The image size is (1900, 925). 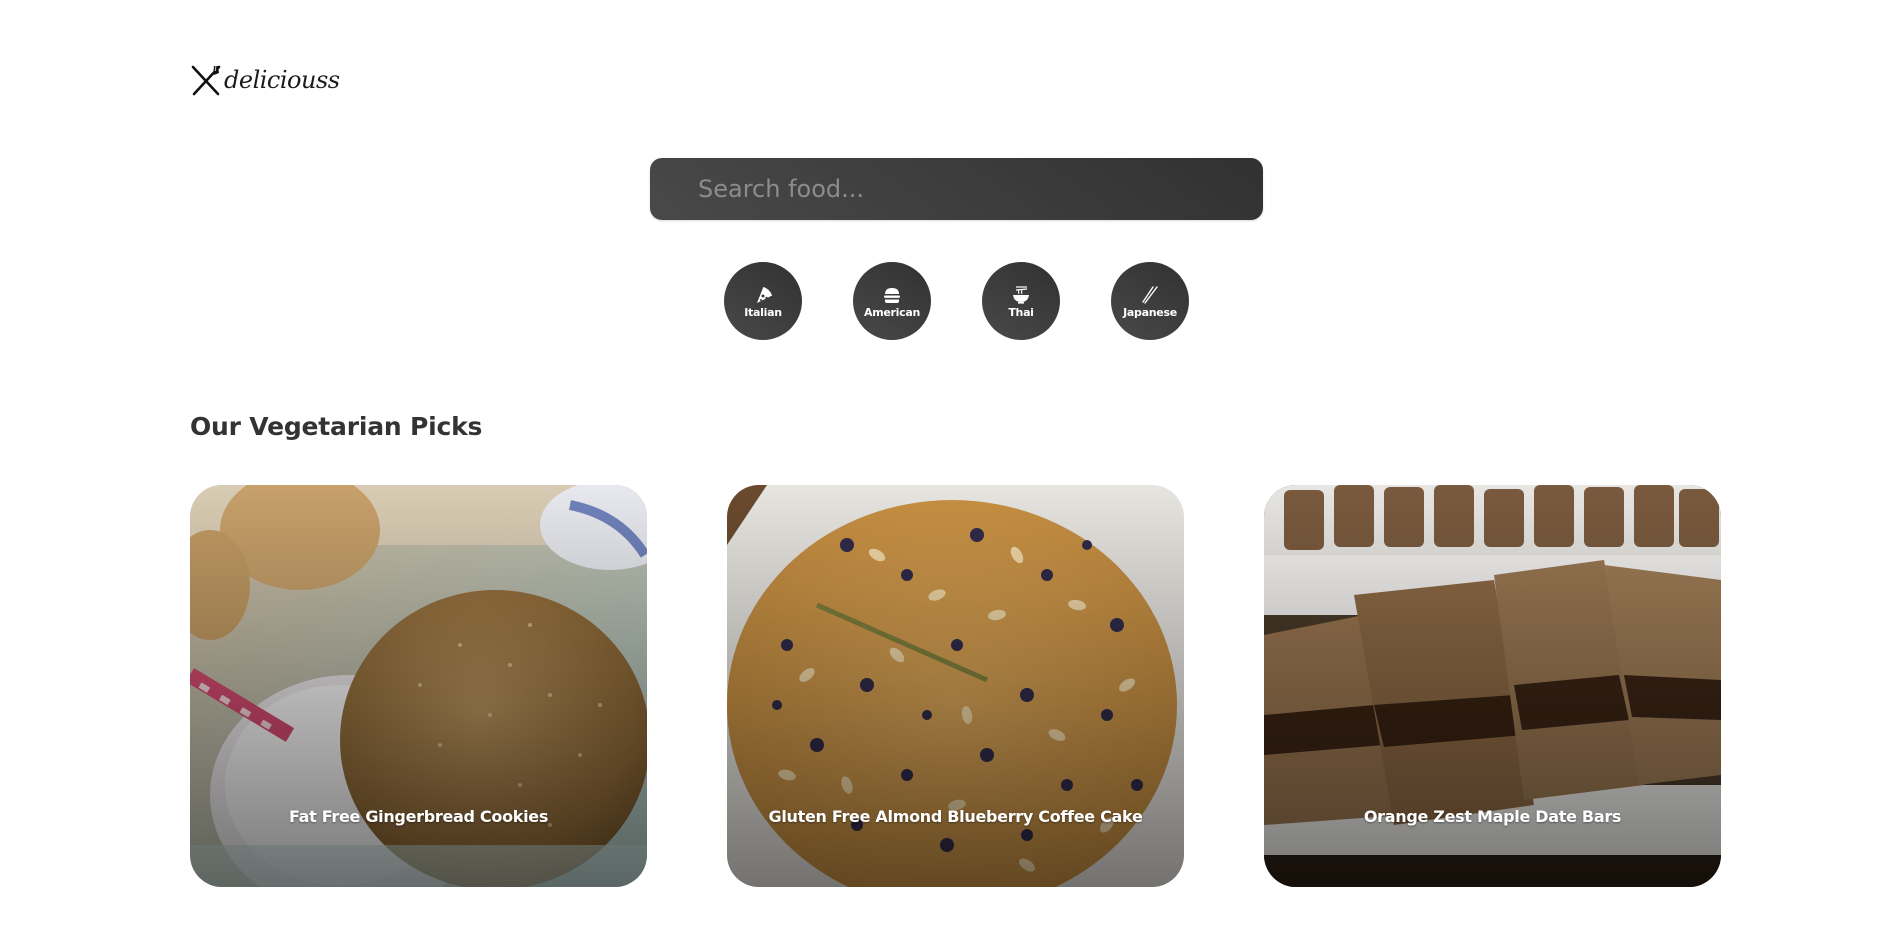 I want to click on category-japanese: Japanese, so click(x=1150, y=301).